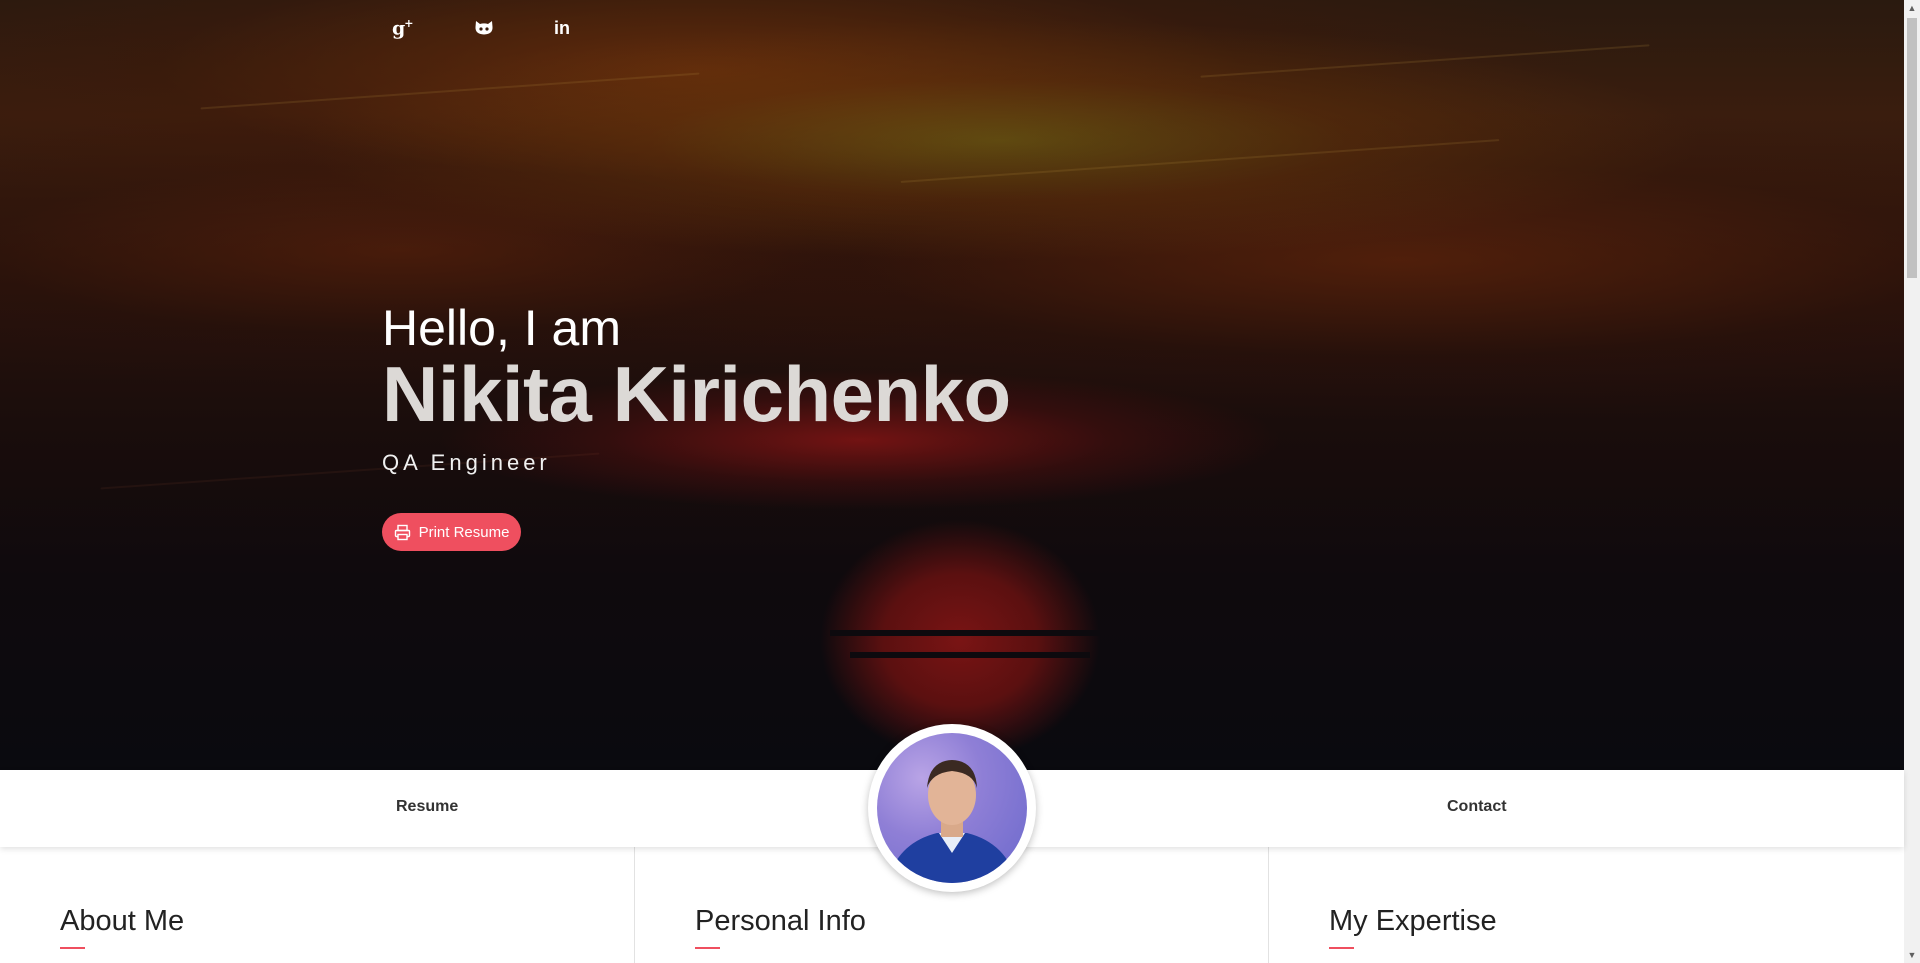  Describe the element at coordinates (501, 328) in the screenshot. I see `hero-greeting: Hello, I am` at that location.